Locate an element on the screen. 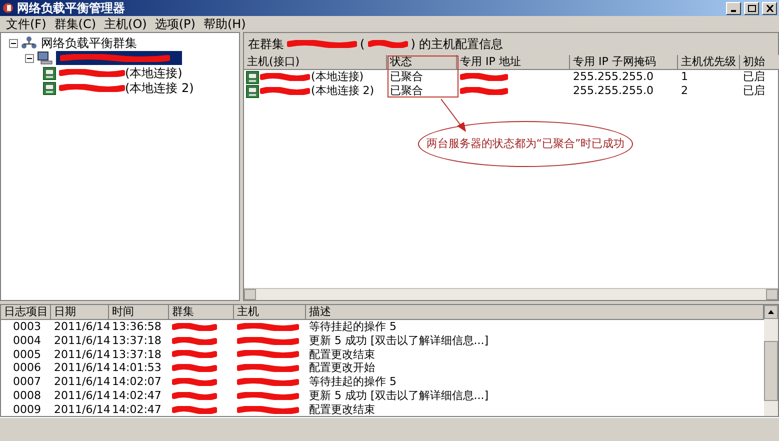  tree-item: (本地连接 2) is located at coordinates (126, 88).